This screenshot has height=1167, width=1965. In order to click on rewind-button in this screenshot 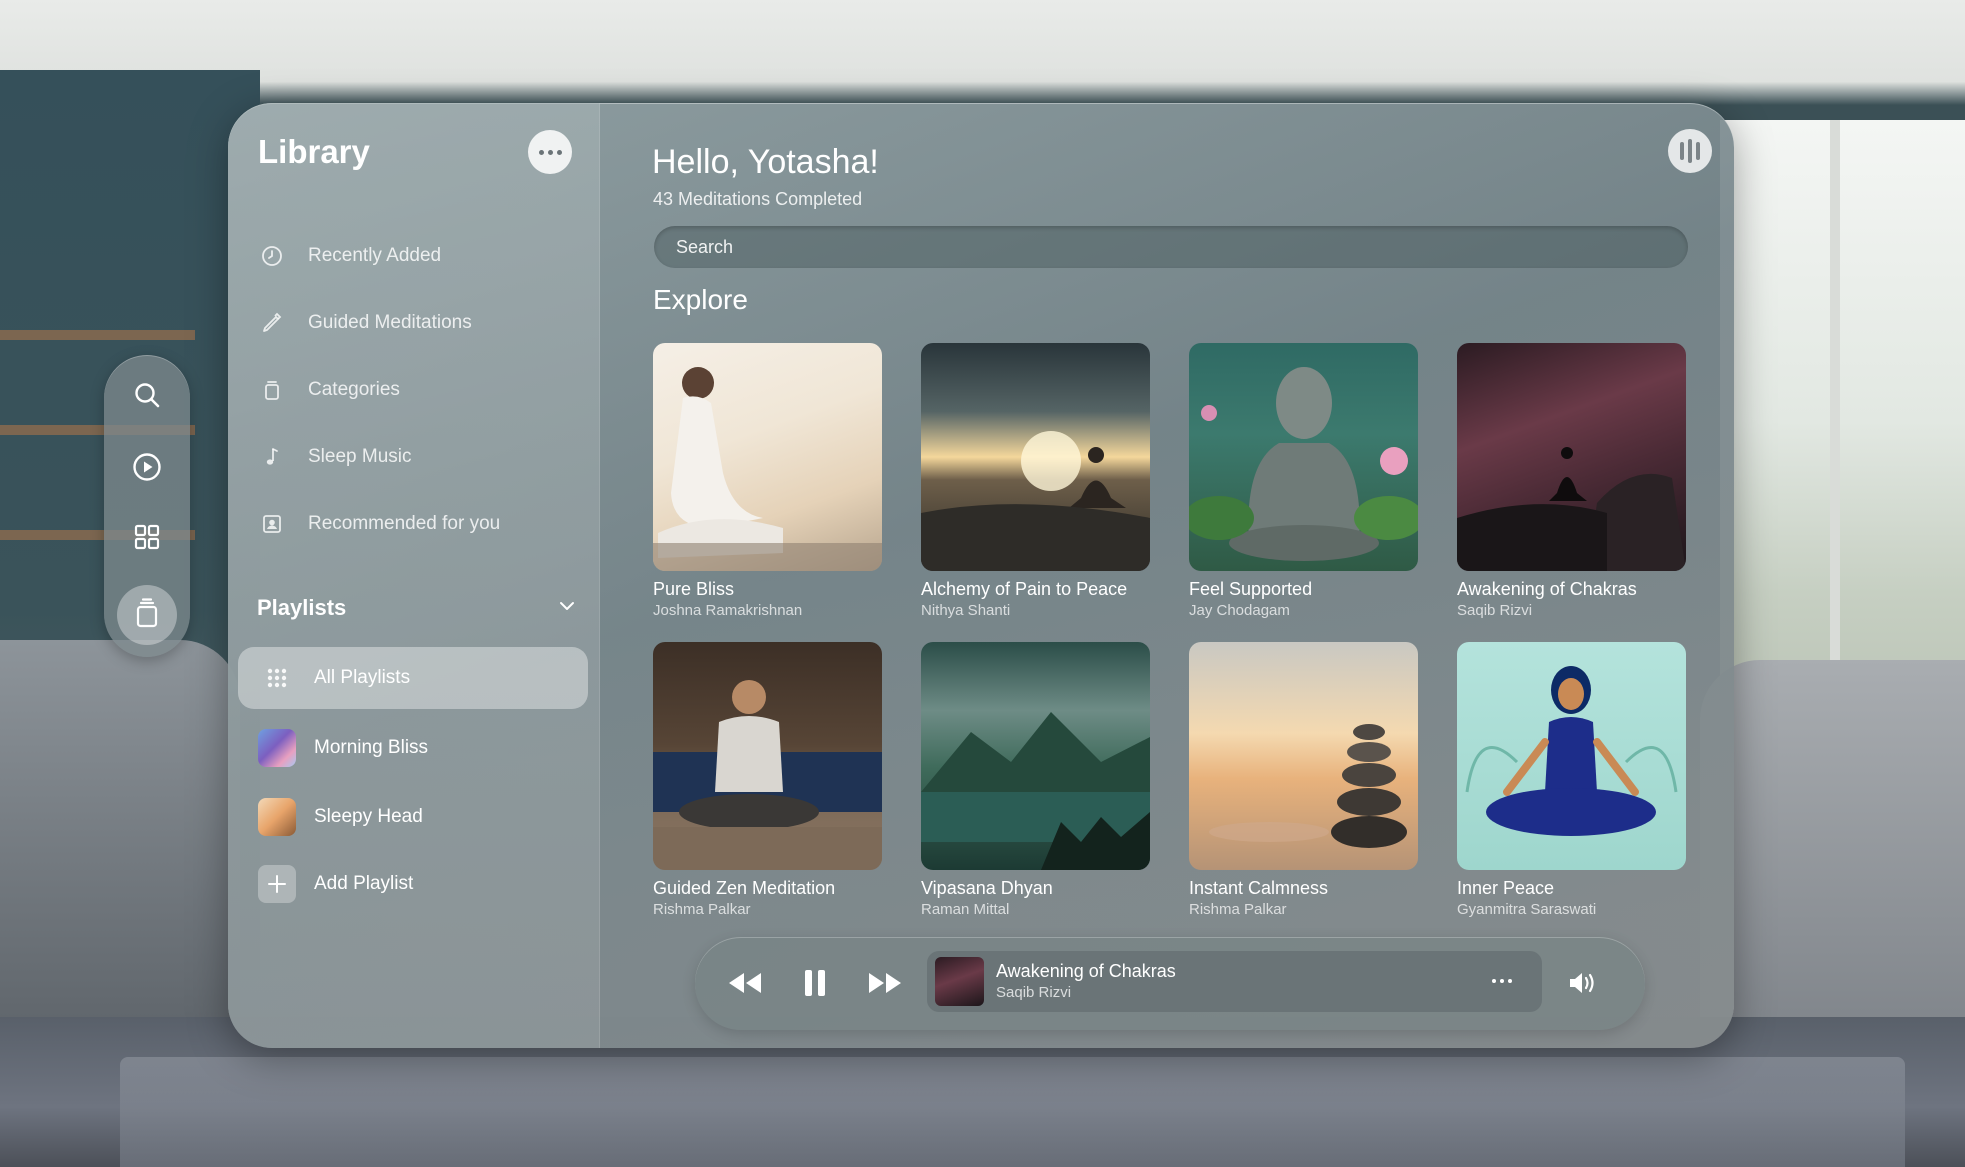, I will do `click(745, 983)`.